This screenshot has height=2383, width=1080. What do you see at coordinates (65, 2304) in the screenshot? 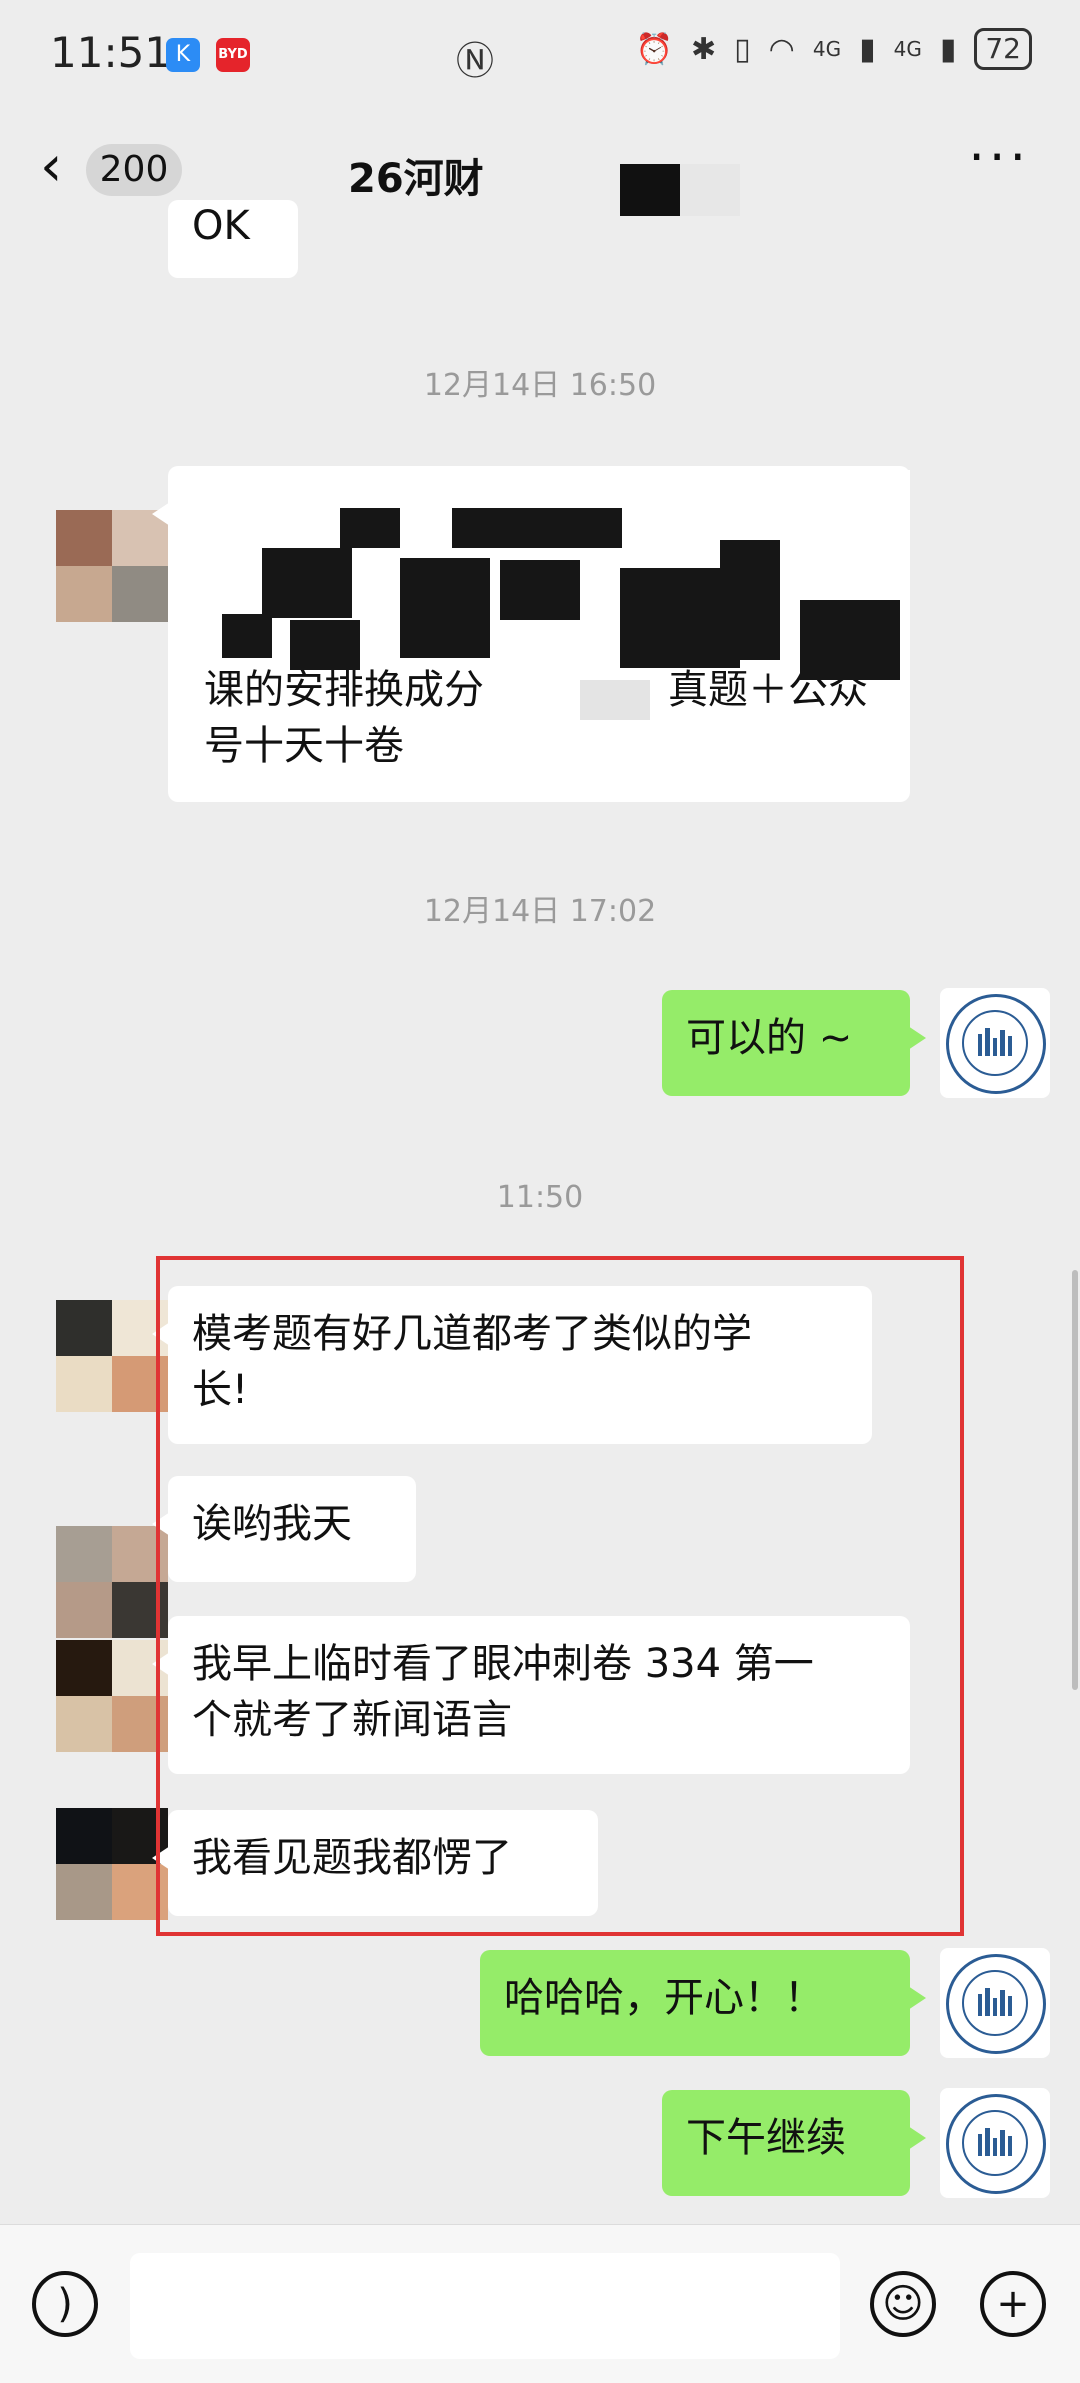
I see `voice-icon: )` at bounding box center [65, 2304].